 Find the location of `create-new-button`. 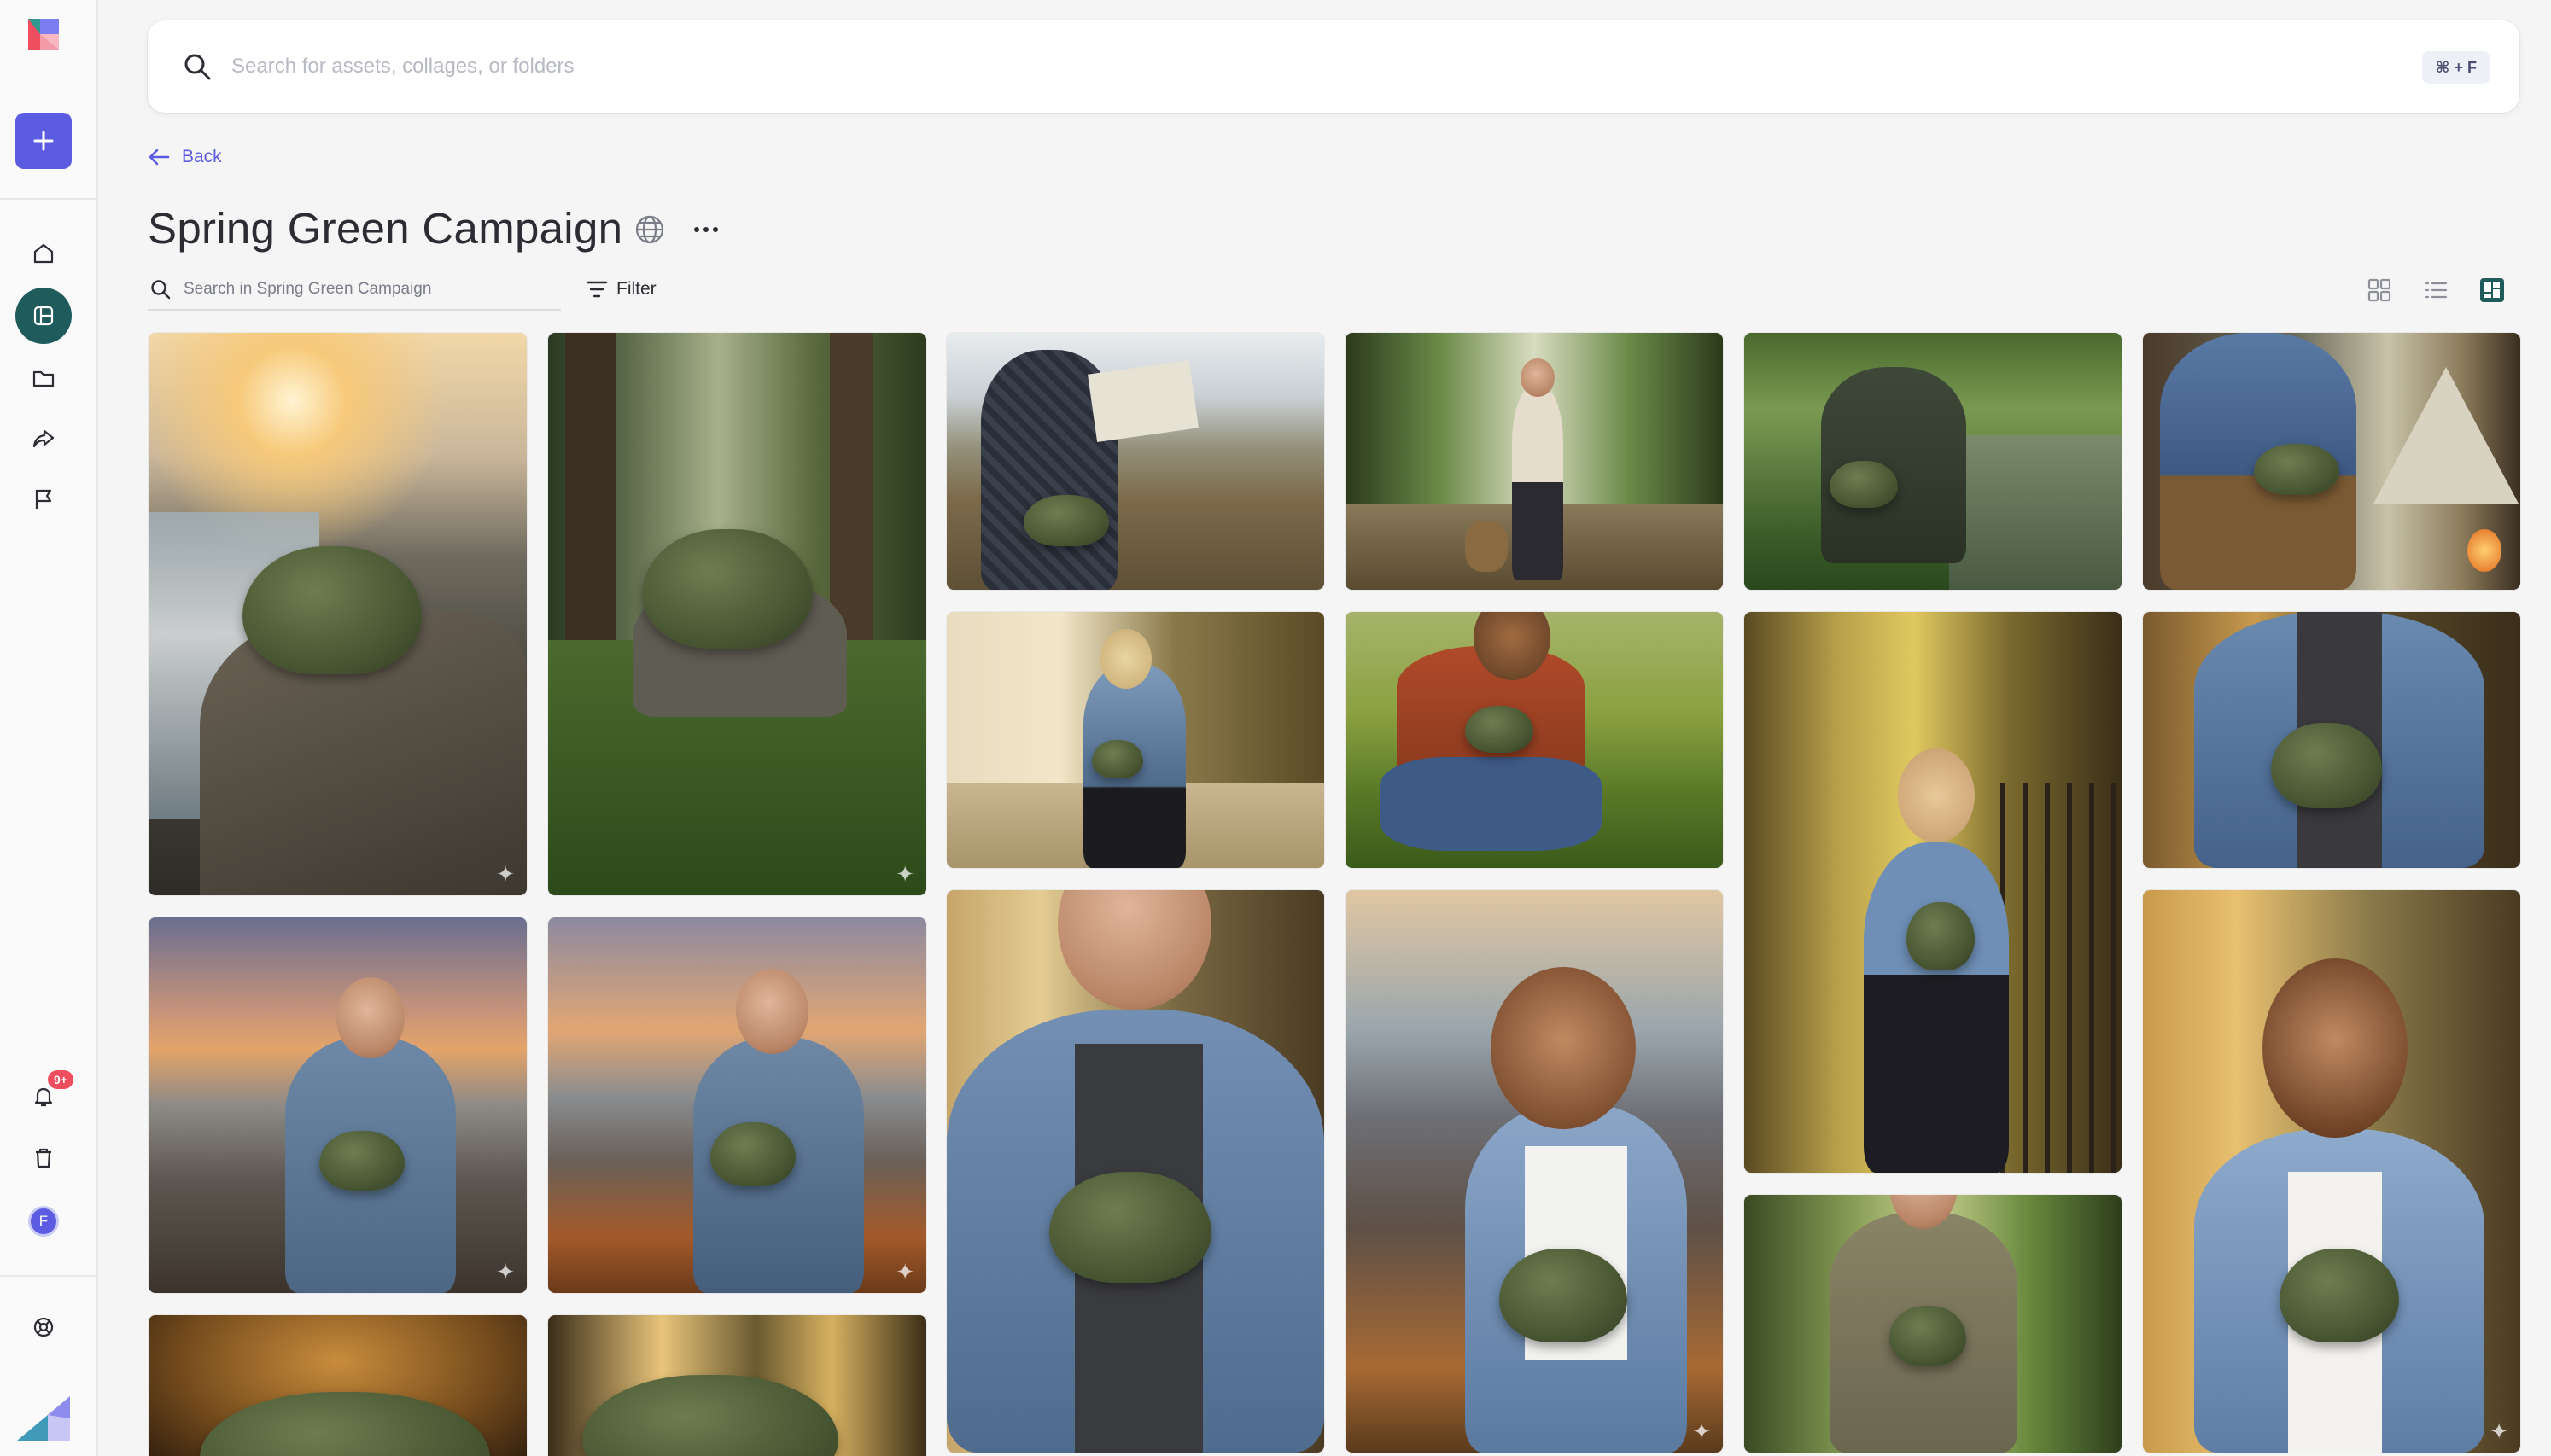

create-new-button is located at coordinates (43, 141).